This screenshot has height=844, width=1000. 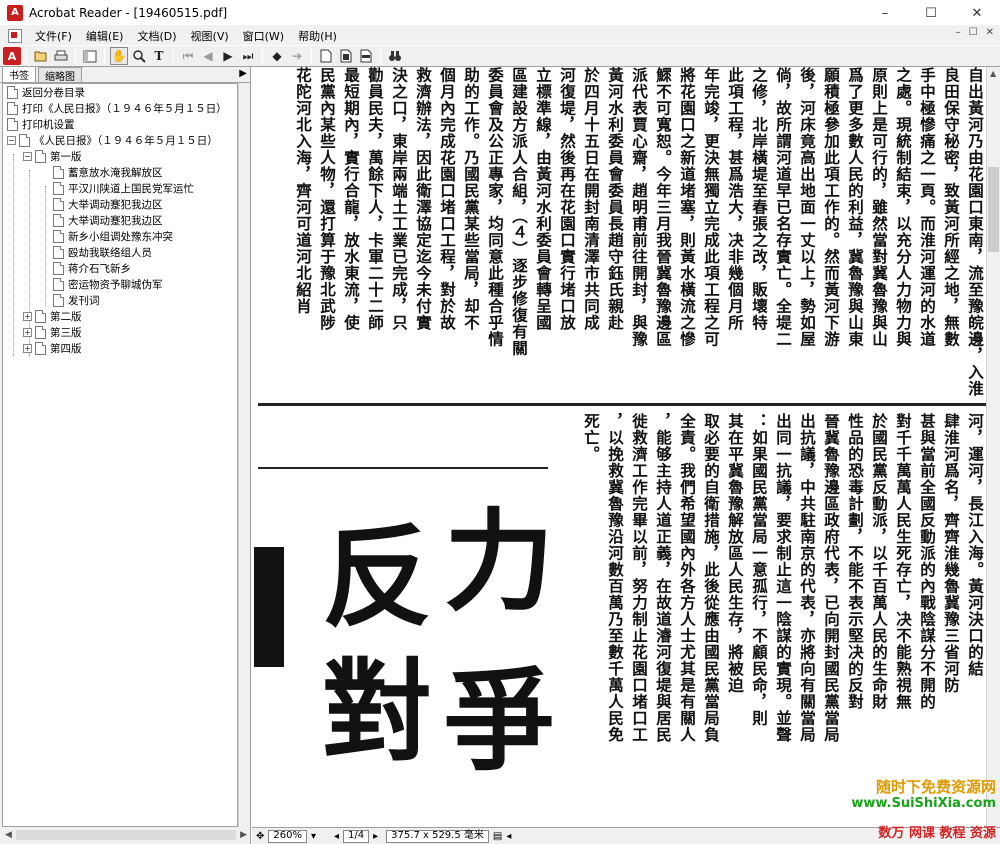 What do you see at coordinates (471, 199) in the screenshot?
I see `newspaper-text-column: 助的工作。乃國民黨某些當局，却不` at bounding box center [471, 199].